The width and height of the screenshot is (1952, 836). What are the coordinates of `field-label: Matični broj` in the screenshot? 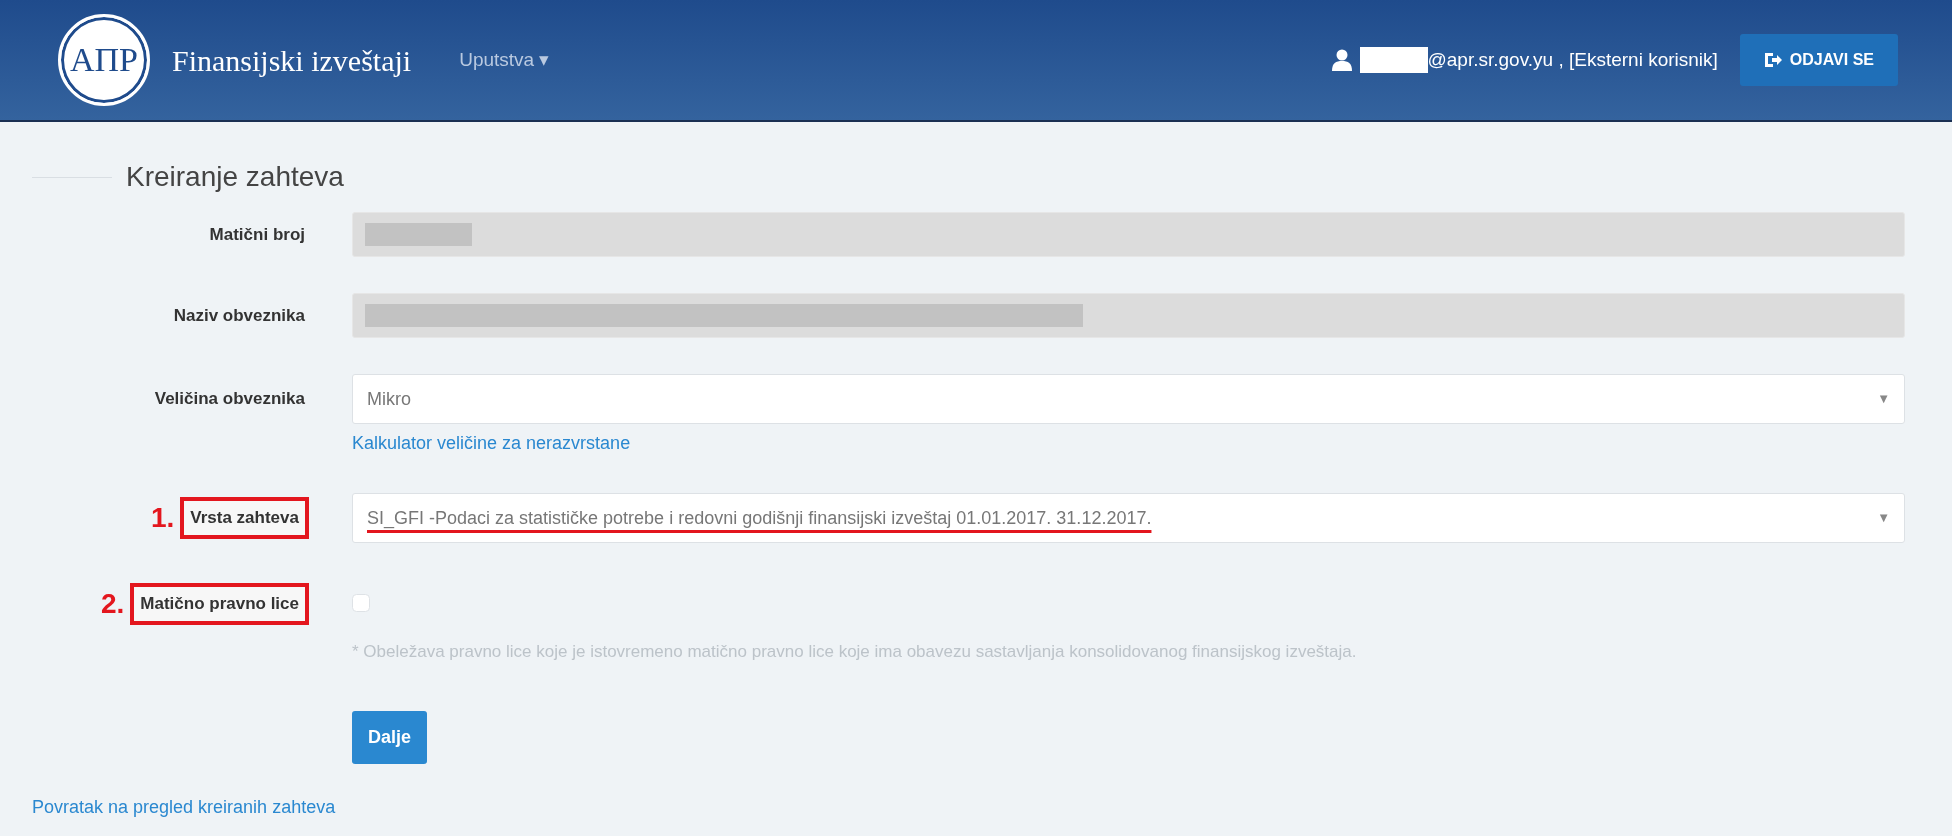 It's located at (257, 234).